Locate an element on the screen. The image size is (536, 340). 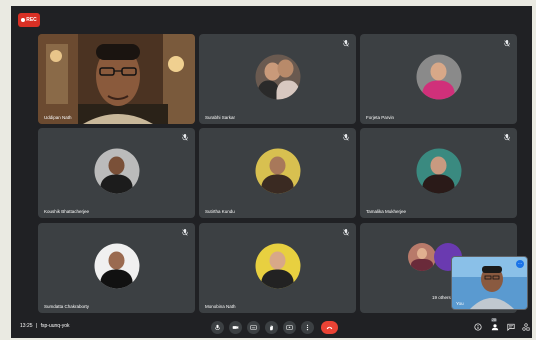
self-view: ⋯ You is located at coordinates (489, 283).